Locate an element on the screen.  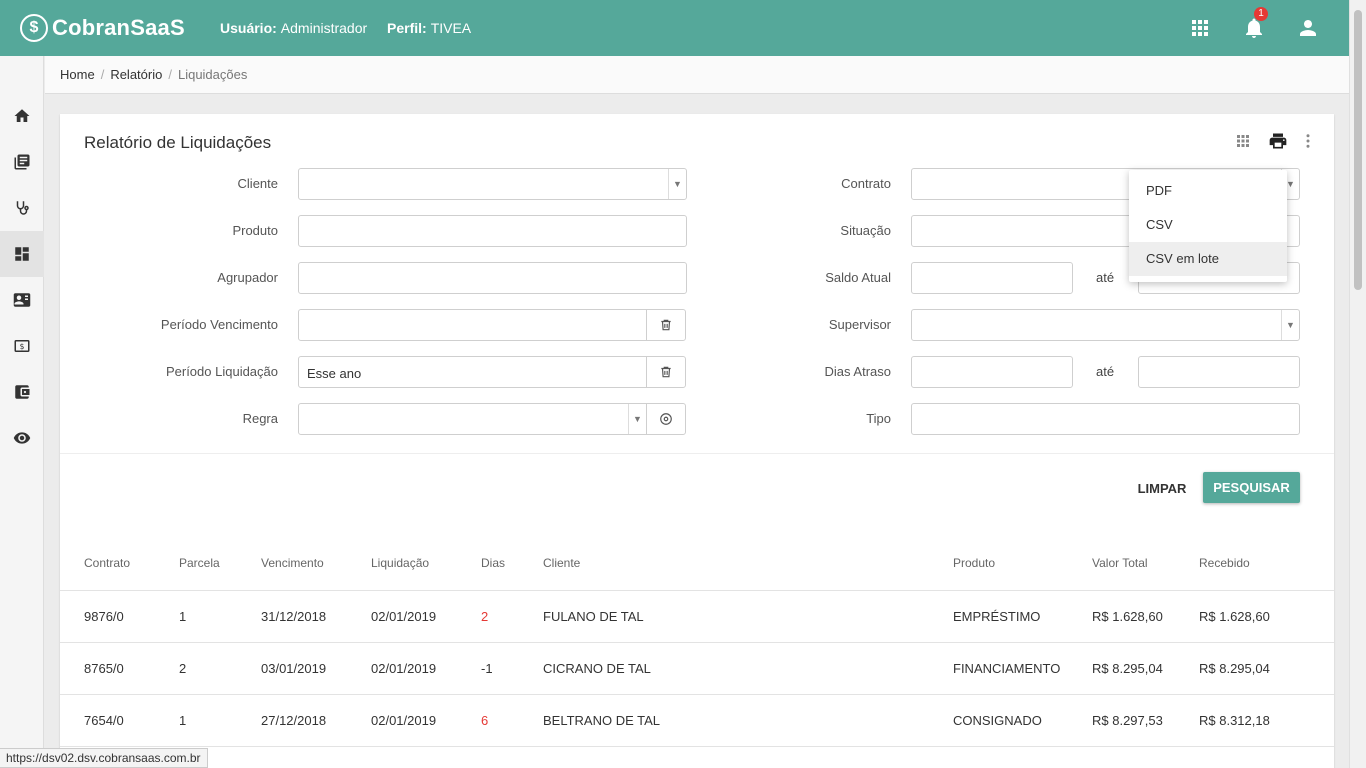
periodo-liquidacao-label: Período Liquidação is located at coordinates (221, 371).